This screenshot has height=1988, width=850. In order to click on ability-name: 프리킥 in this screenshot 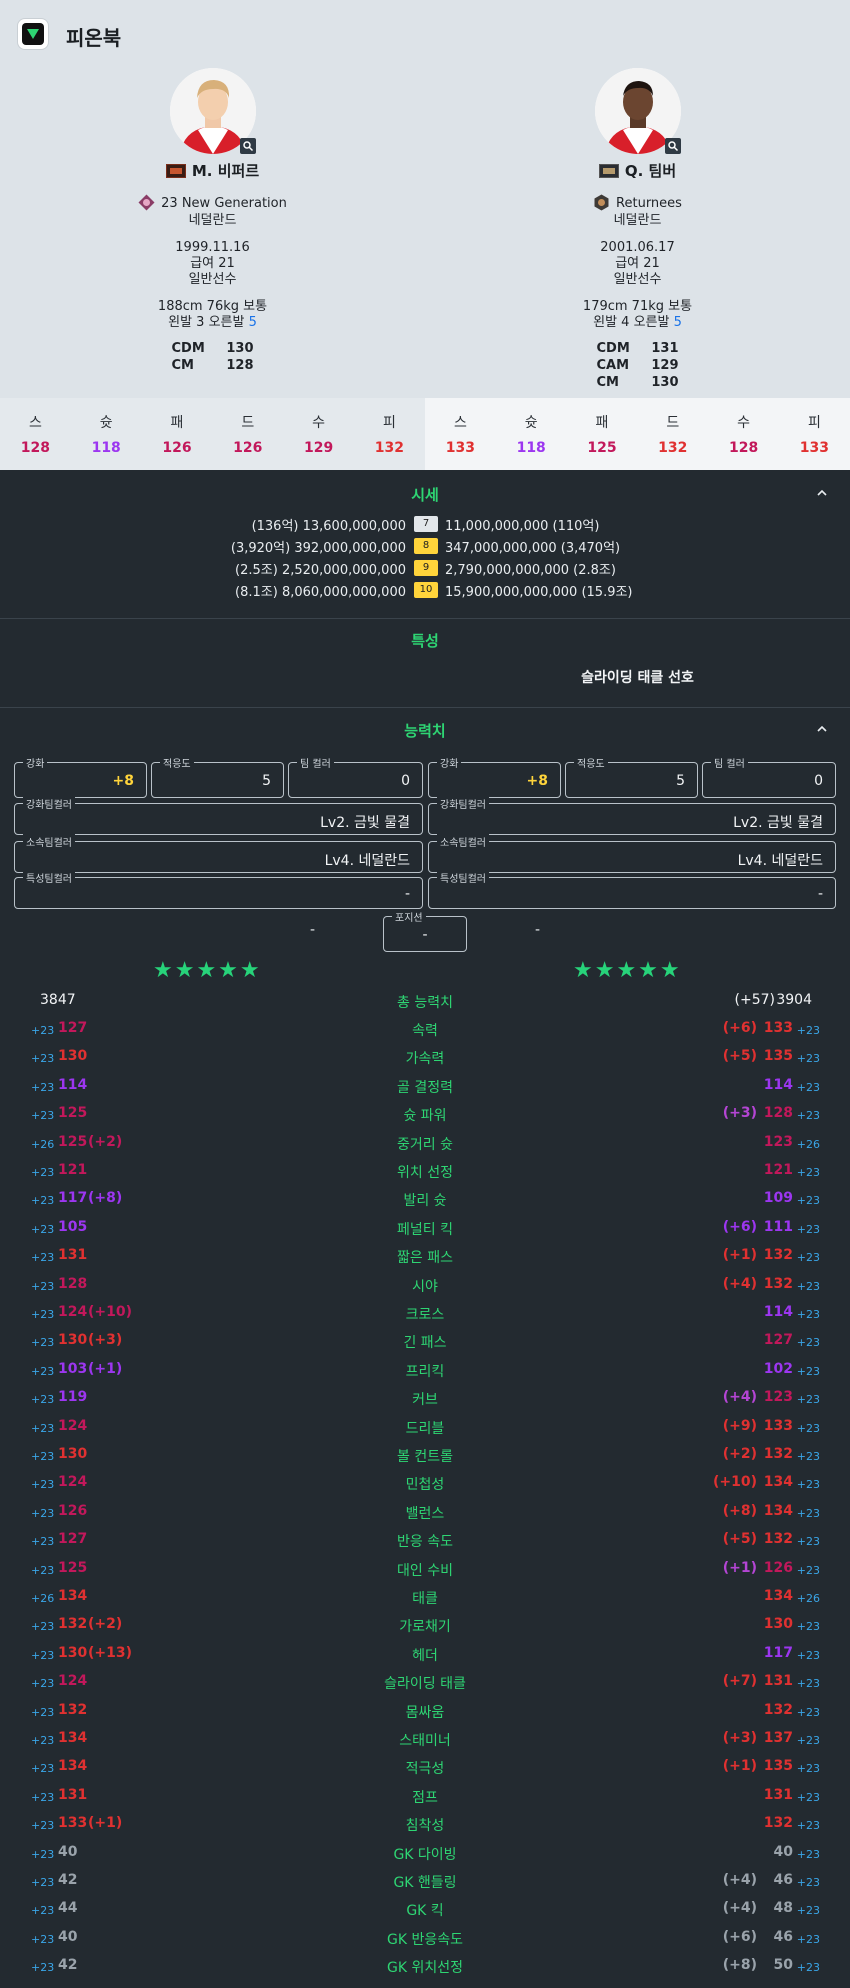, I will do `click(425, 1371)`.